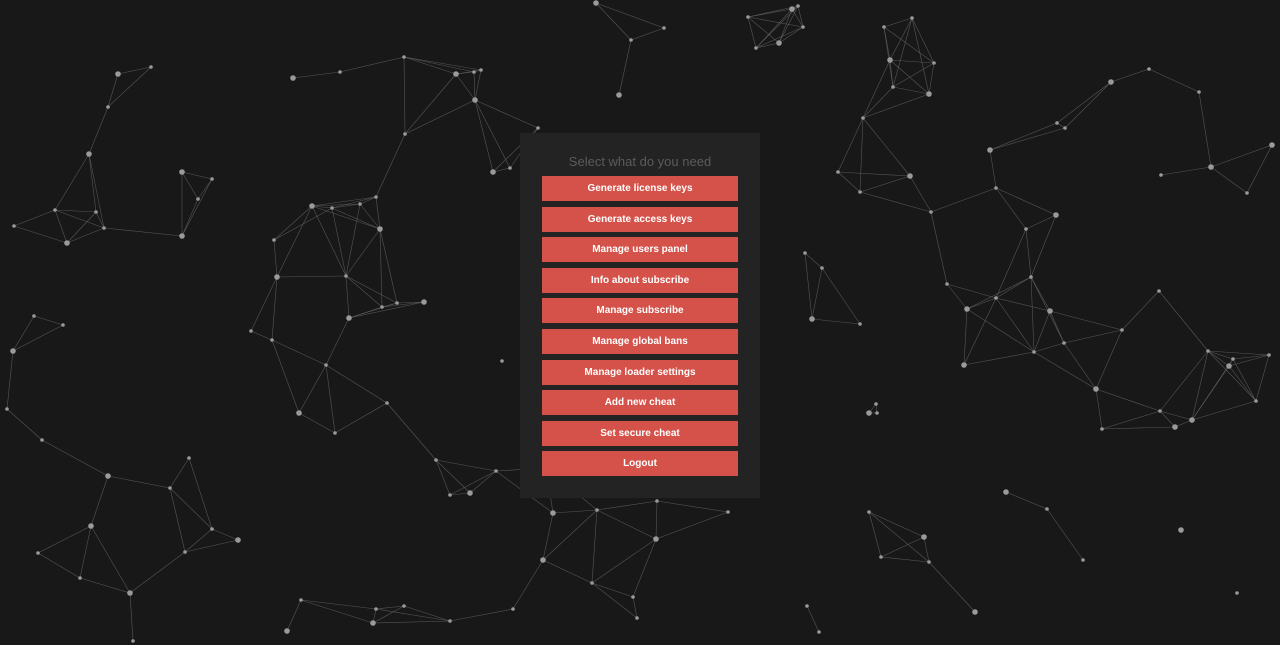  I want to click on manage-subscribe-button: Manage subscribe, so click(640, 310).